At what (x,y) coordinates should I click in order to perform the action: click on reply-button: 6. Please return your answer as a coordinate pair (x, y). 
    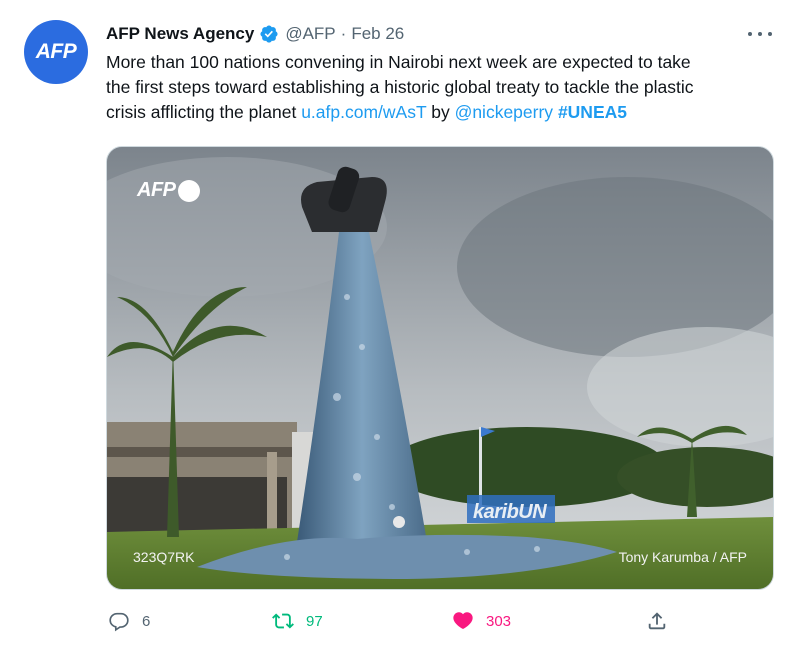
    Looking at the image, I should click on (129, 621).